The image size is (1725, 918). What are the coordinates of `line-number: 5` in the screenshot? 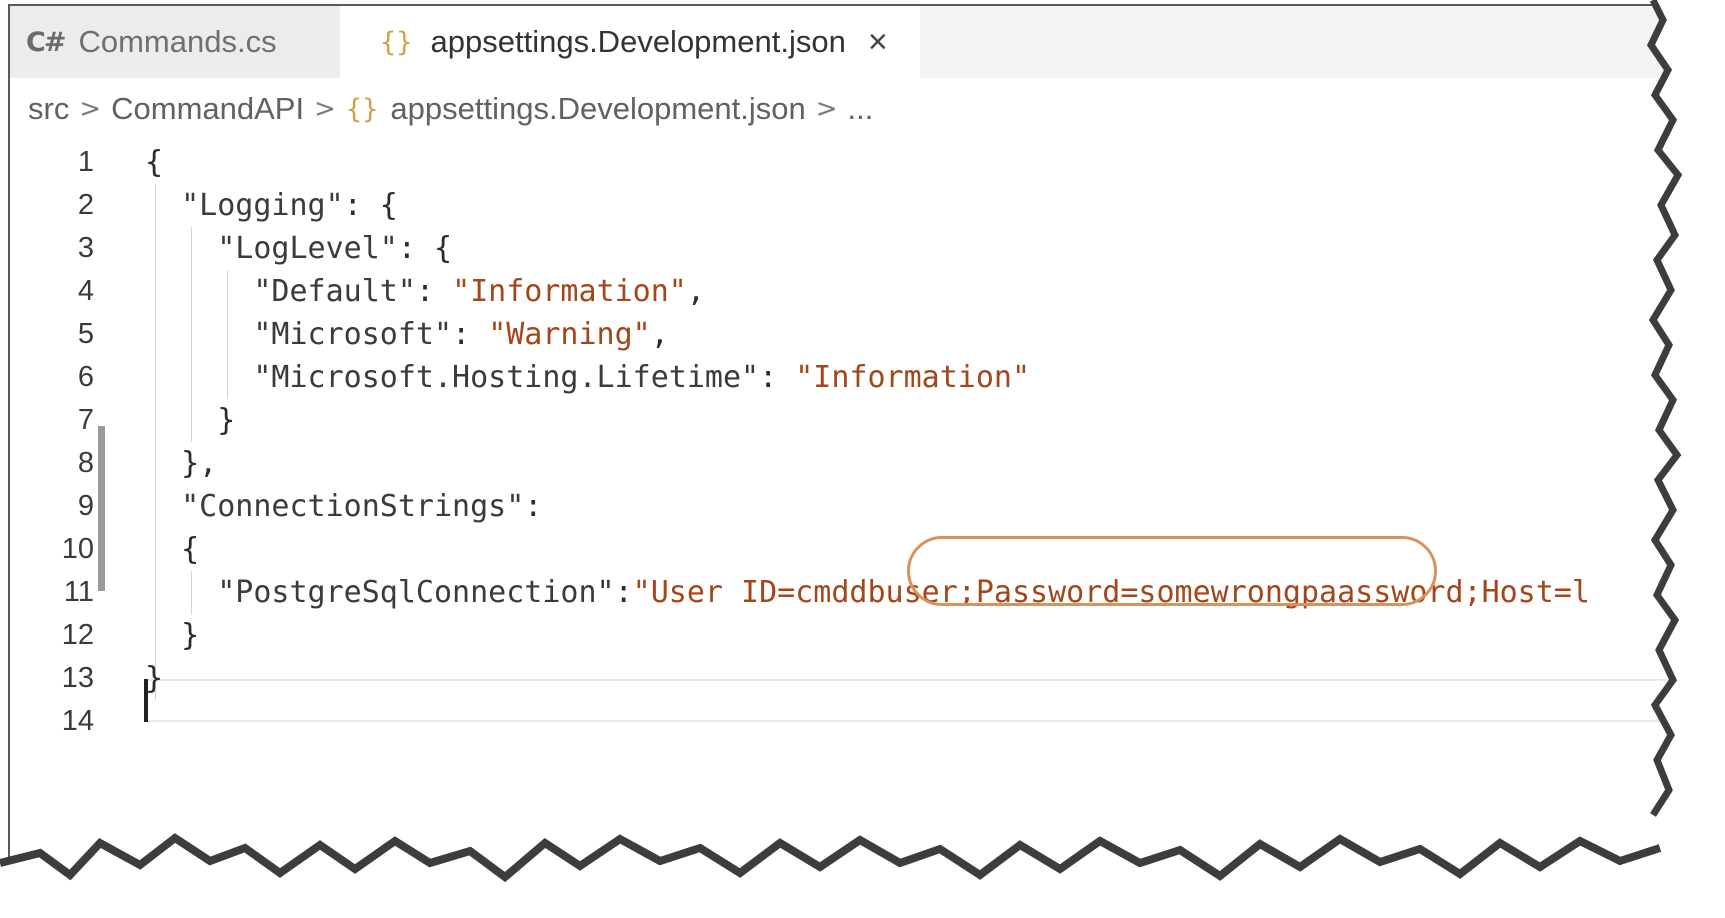 It's located at (85, 334).